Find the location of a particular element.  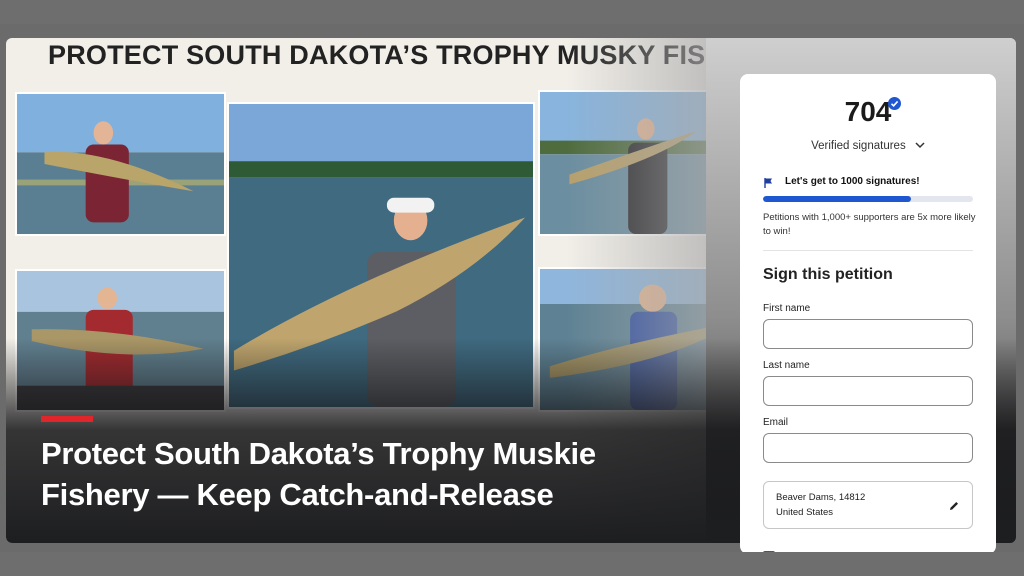

headline-accent-bar is located at coordinates (67, 419).